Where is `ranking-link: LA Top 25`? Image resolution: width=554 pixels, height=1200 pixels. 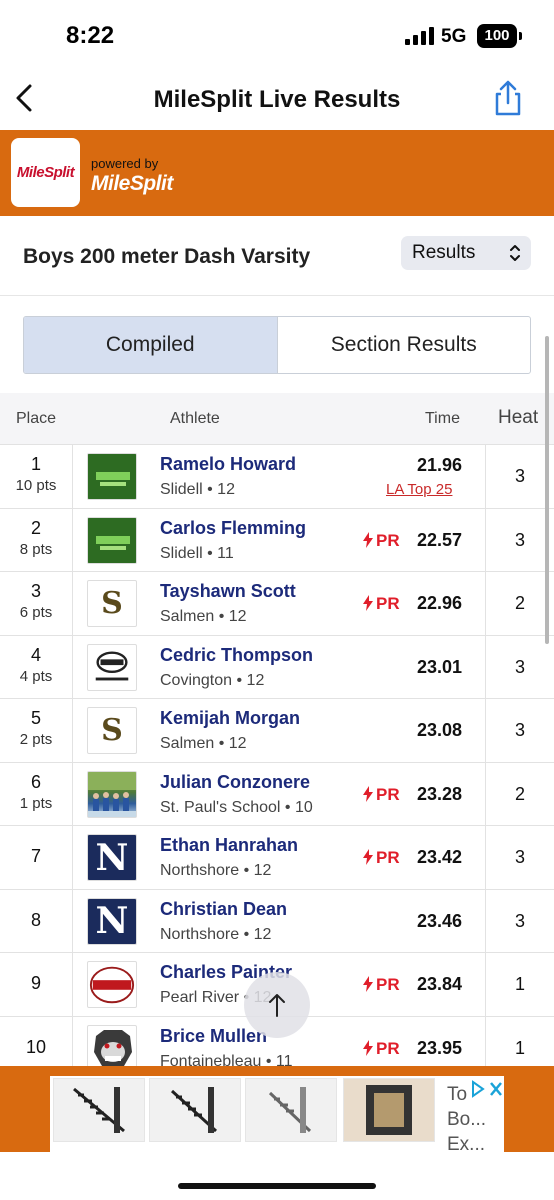
ranking-link: LA Top 25 is located at coordinates (419, 489).